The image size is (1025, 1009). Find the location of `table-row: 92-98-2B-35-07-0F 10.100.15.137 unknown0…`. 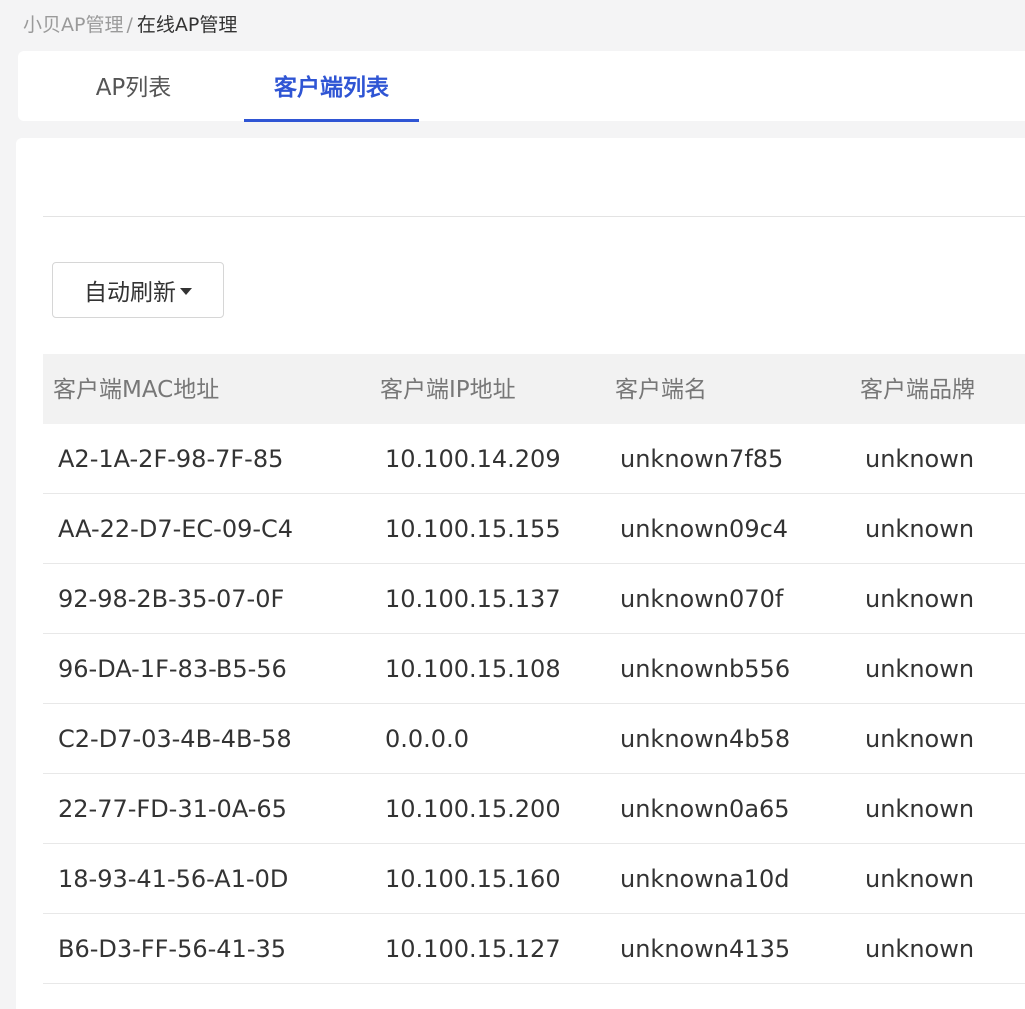

table-row: 92-98-2B-35-07-0F 10.100.15.137 unknown0… is located at coordinates (534, 599).